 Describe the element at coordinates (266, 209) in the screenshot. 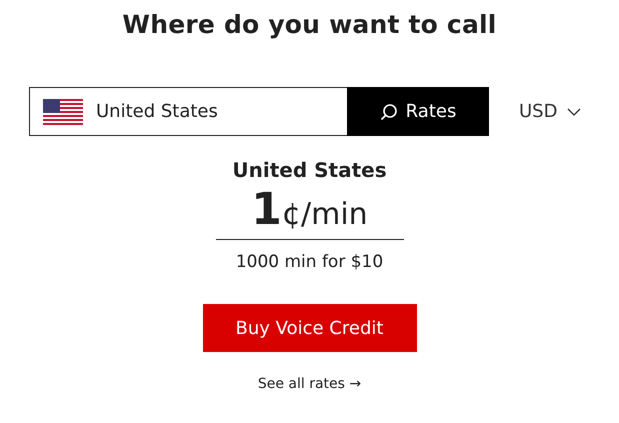

I see `price-amount: 1` at that location.